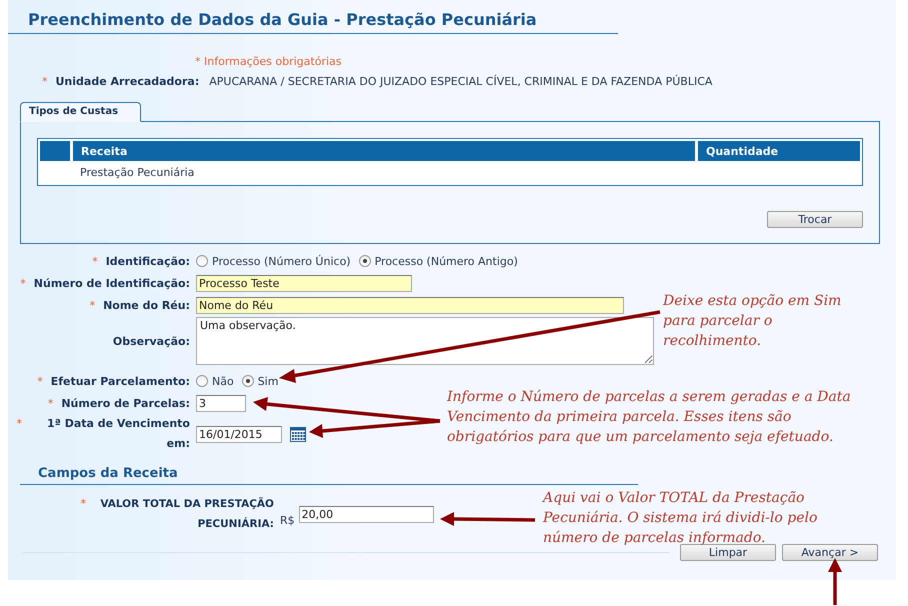 The image size is (908, 606). Describe the element at coordinates (146, 305) in the screenshot. I see `field-label: Nome do Réu:` at that location.